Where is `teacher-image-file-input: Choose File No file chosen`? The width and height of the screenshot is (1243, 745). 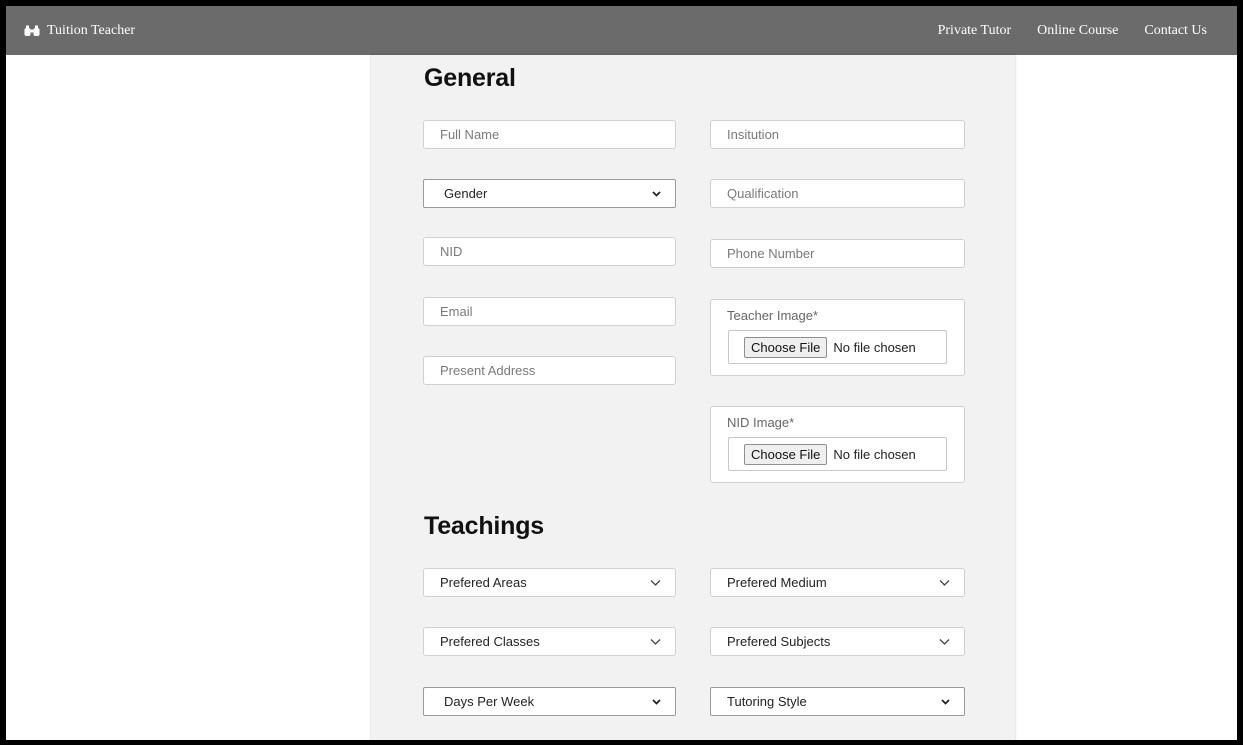 teacher-image-file-input: Choose File No file chosen is located at coordinates (837, 347).